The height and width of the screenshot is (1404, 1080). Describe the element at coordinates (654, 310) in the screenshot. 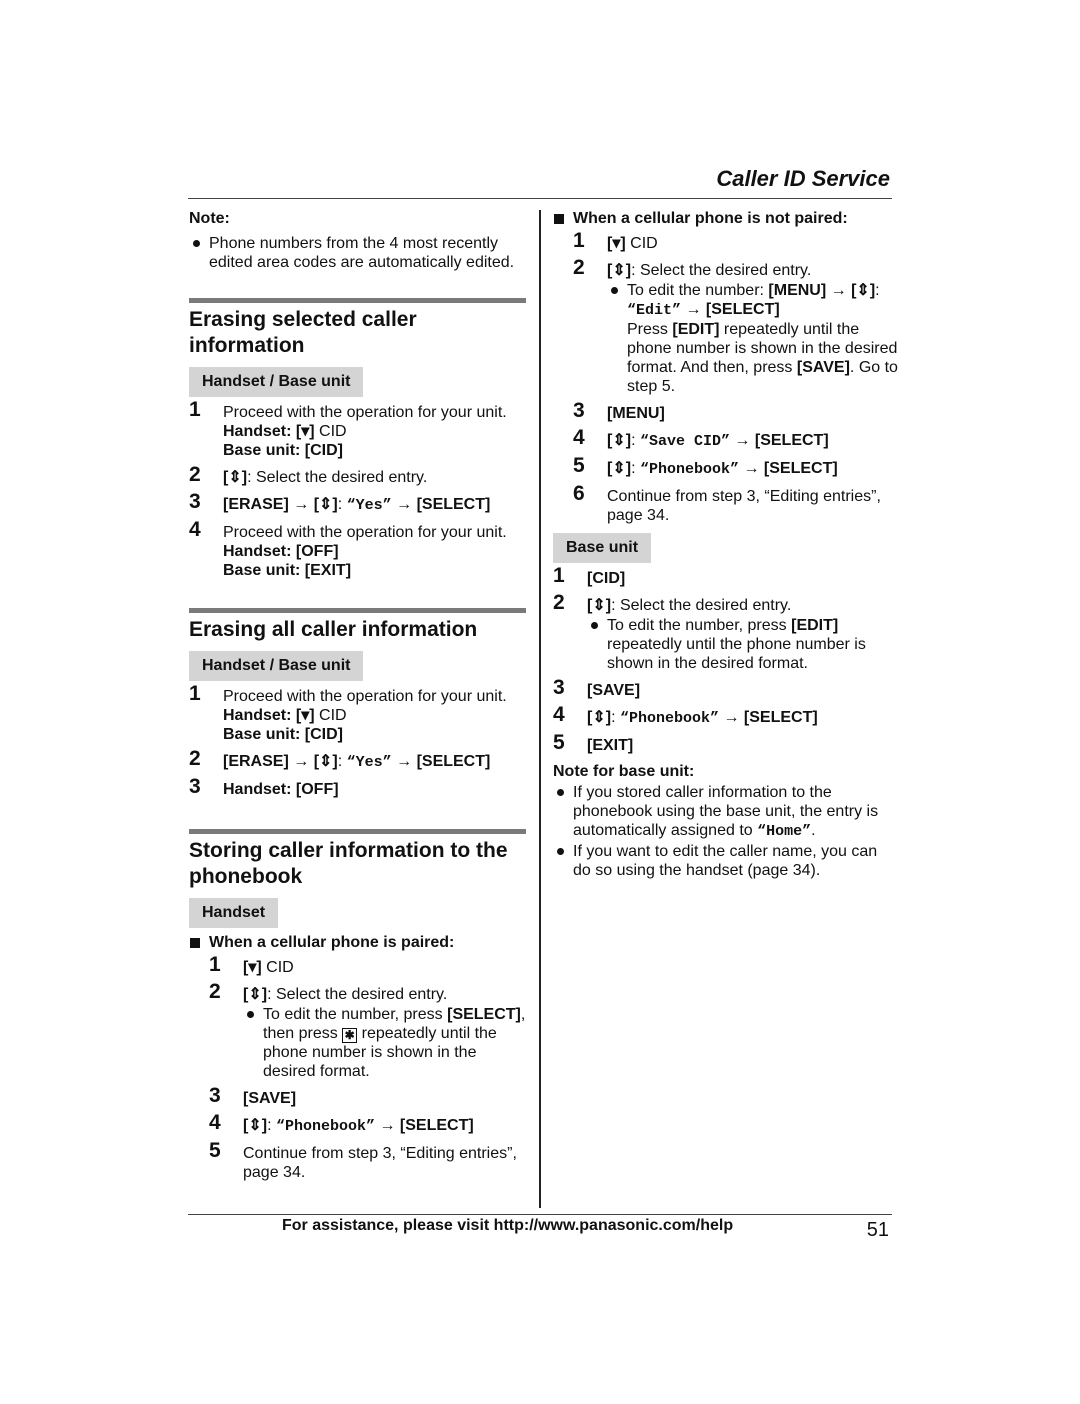

I see `menu-value: “Edit”` at that location.